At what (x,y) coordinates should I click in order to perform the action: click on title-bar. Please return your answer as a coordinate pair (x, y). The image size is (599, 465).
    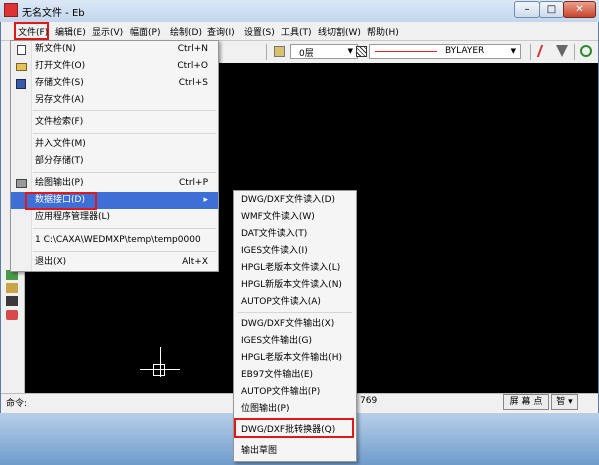
    Looking at the image, I should click on (299, 11).